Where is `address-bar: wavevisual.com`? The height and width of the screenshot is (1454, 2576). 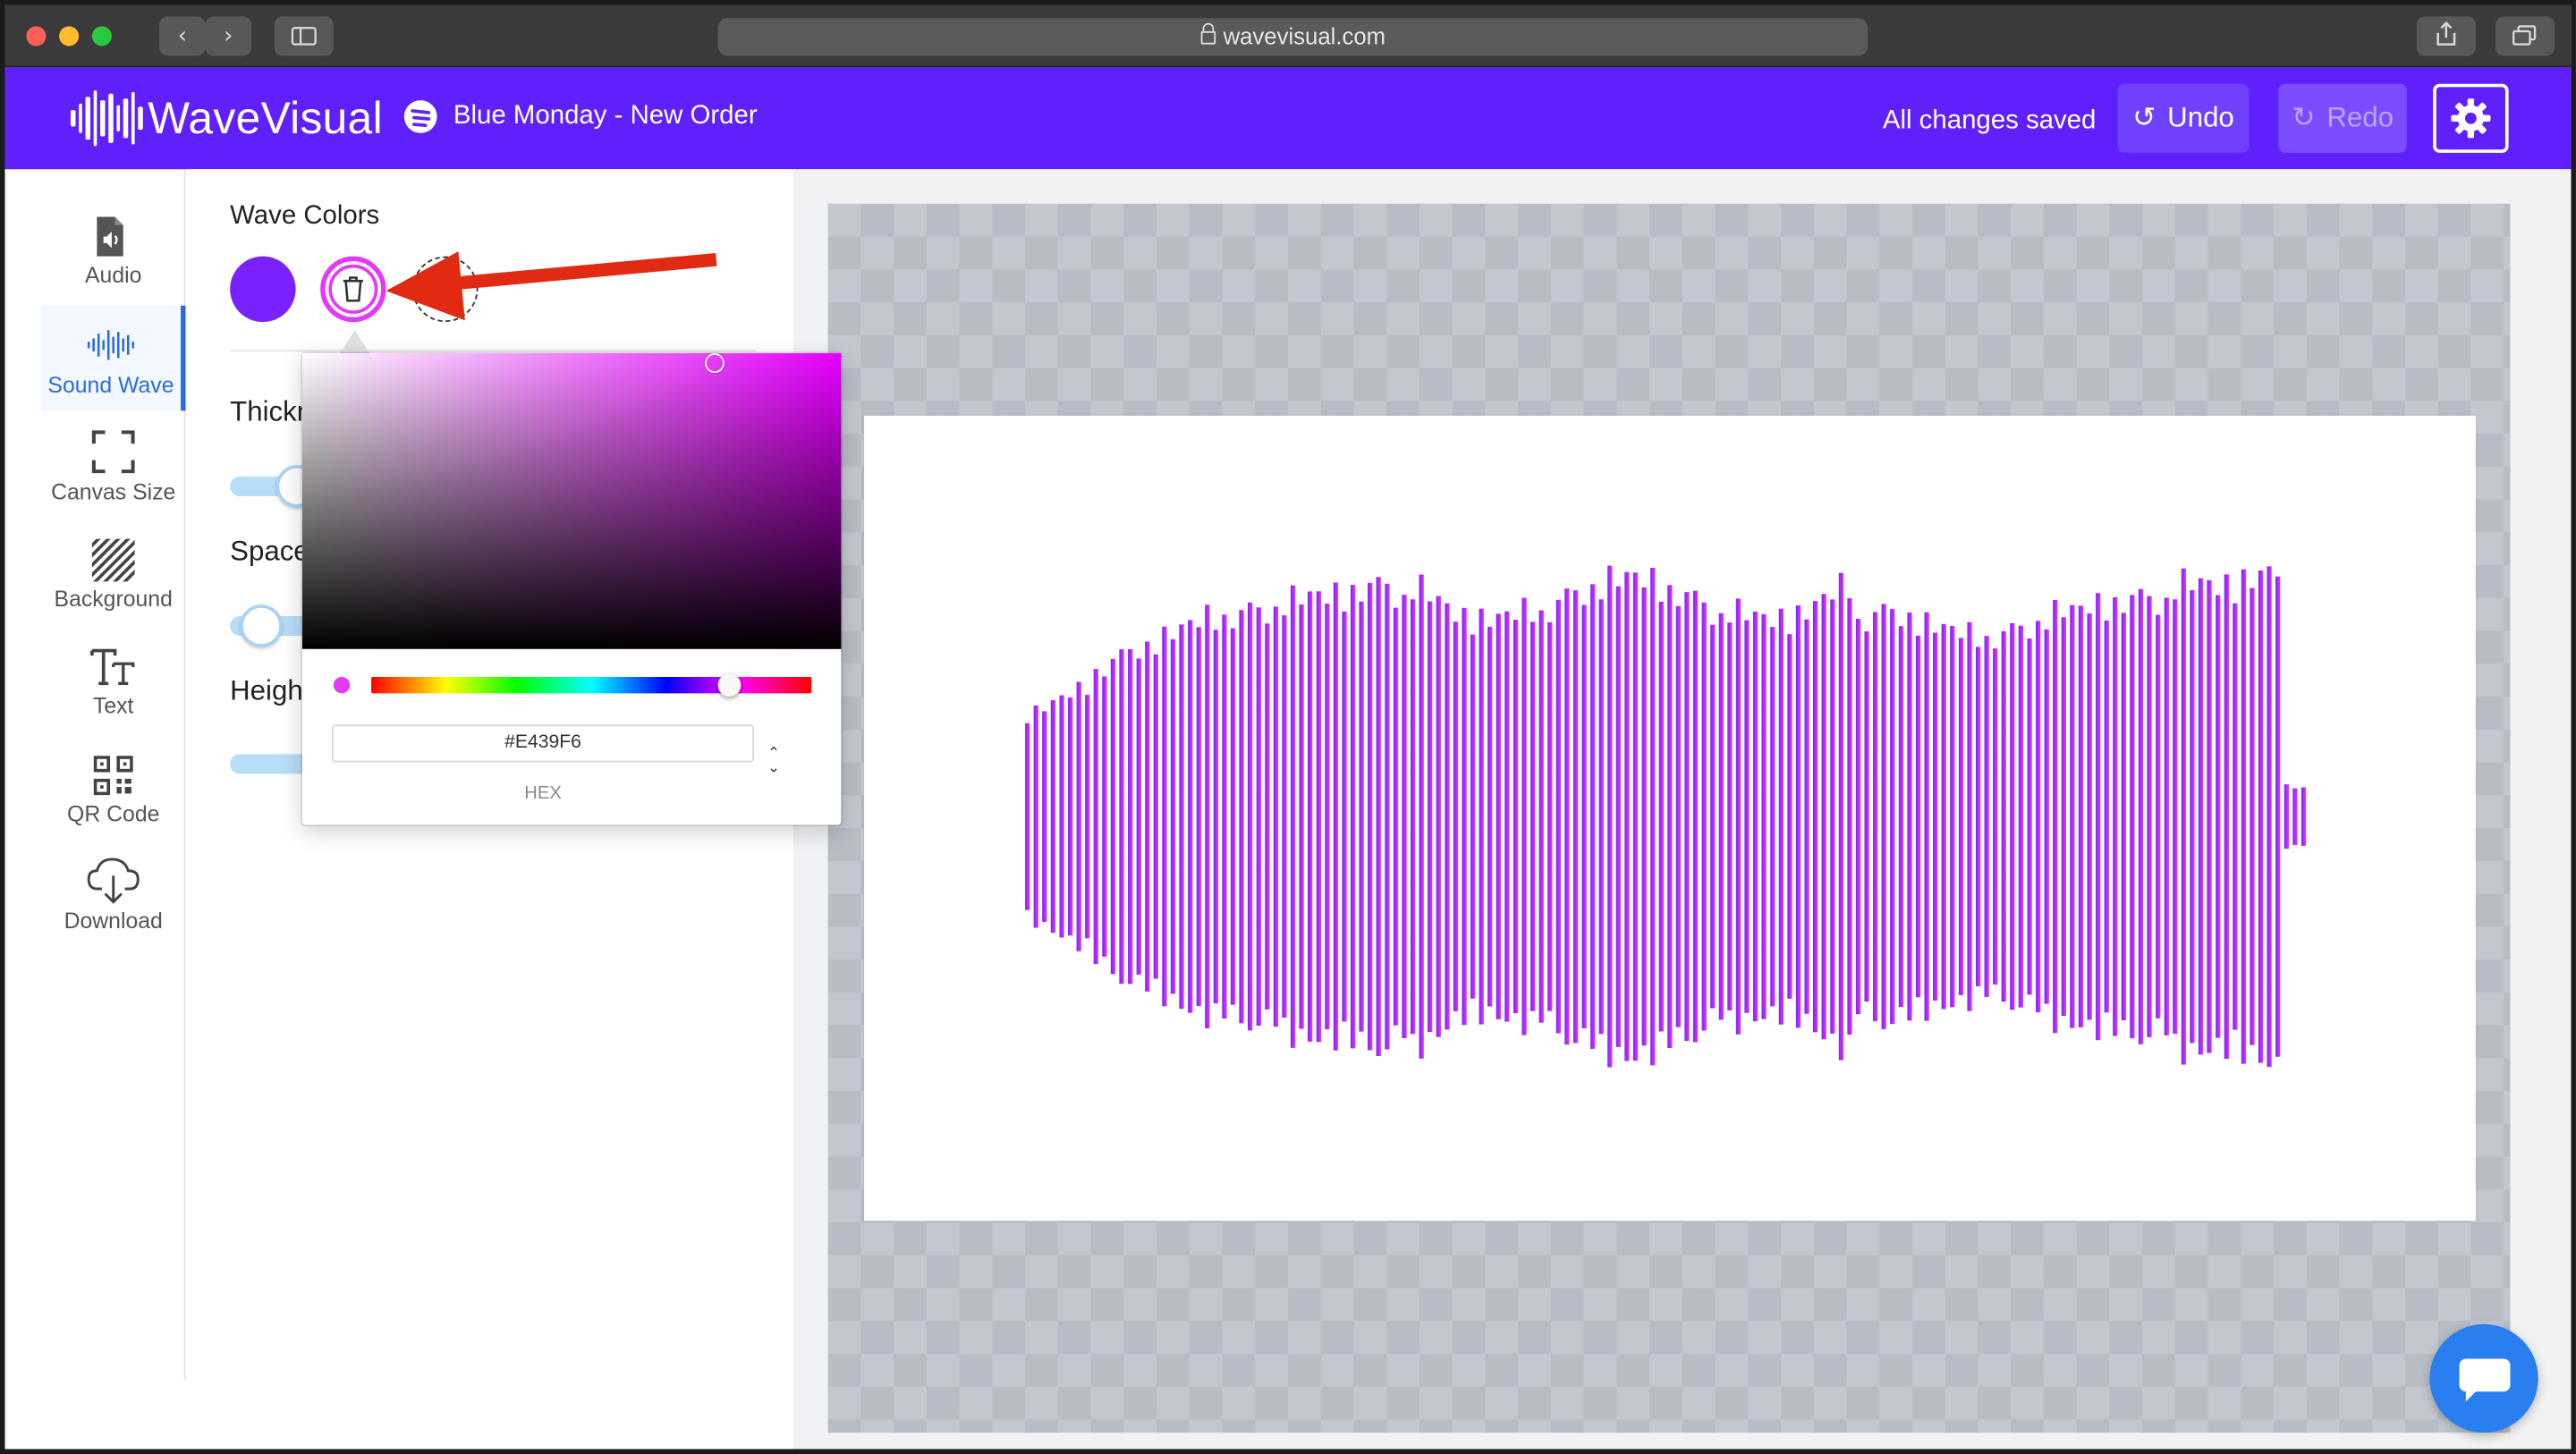
address-bar: wavevisual.com is located at coordinates (1292, 37).